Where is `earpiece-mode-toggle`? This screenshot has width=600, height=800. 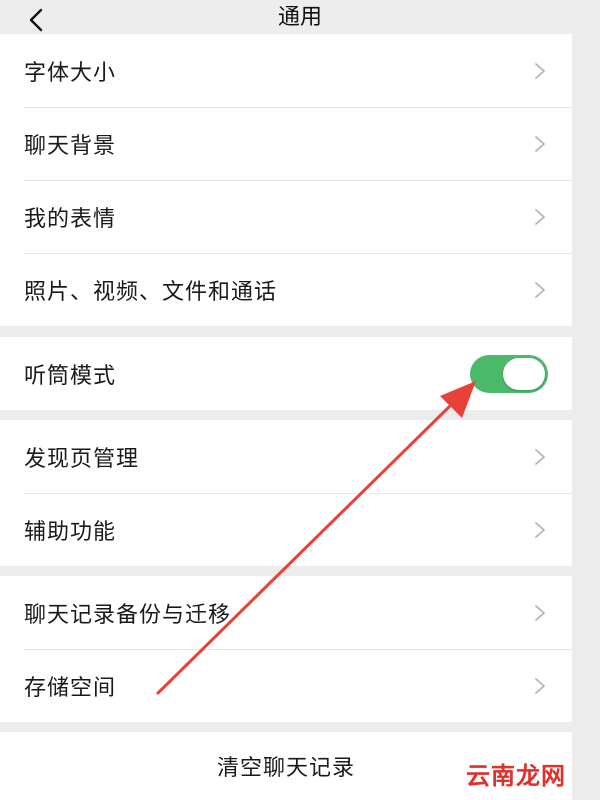
earpiece-mode-toggle is located at coordinates (509, 373).